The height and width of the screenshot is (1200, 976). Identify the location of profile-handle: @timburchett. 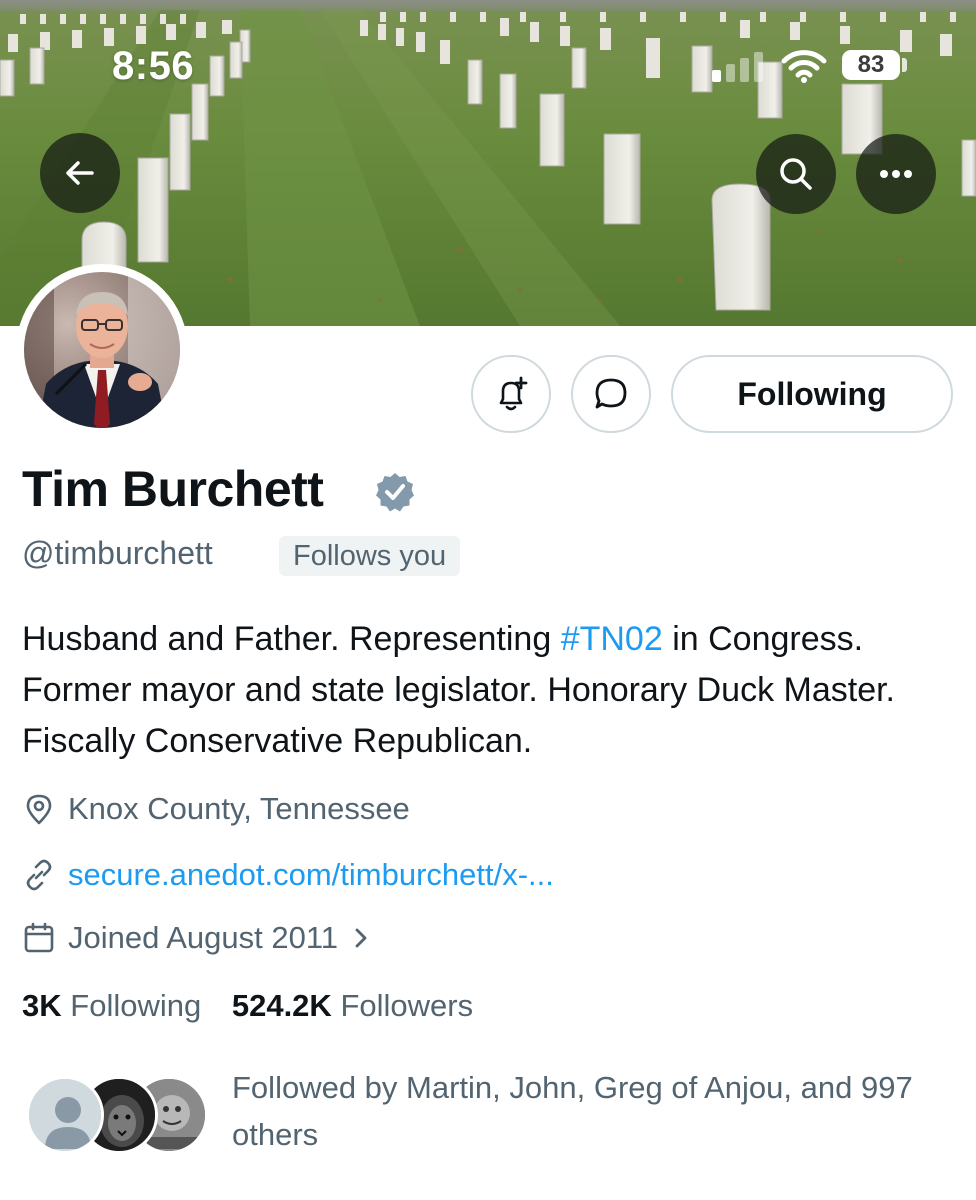
(117, 553).